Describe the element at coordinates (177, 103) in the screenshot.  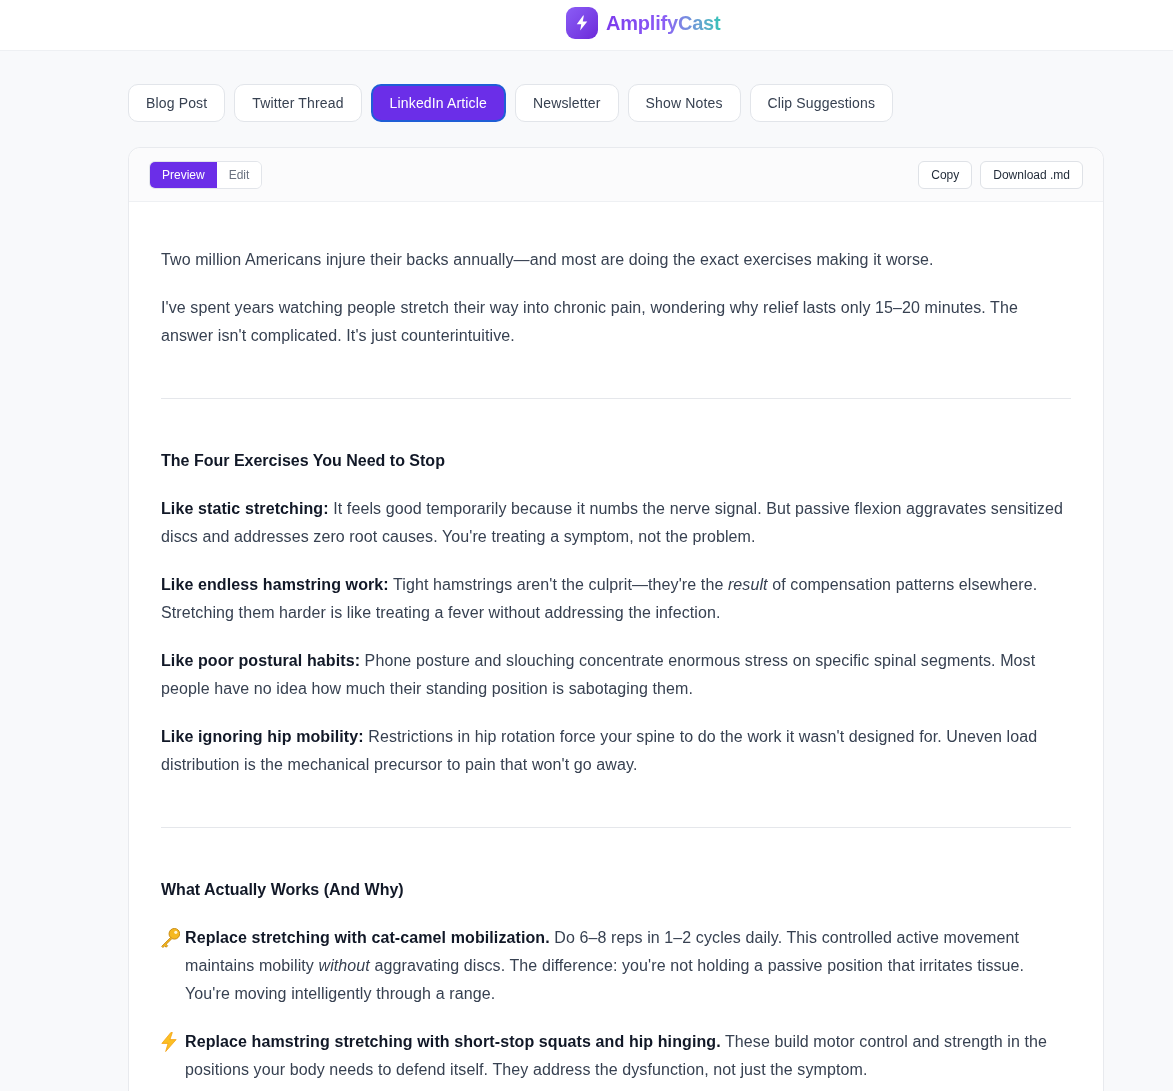
I see `tab: Blog Post` at that location.